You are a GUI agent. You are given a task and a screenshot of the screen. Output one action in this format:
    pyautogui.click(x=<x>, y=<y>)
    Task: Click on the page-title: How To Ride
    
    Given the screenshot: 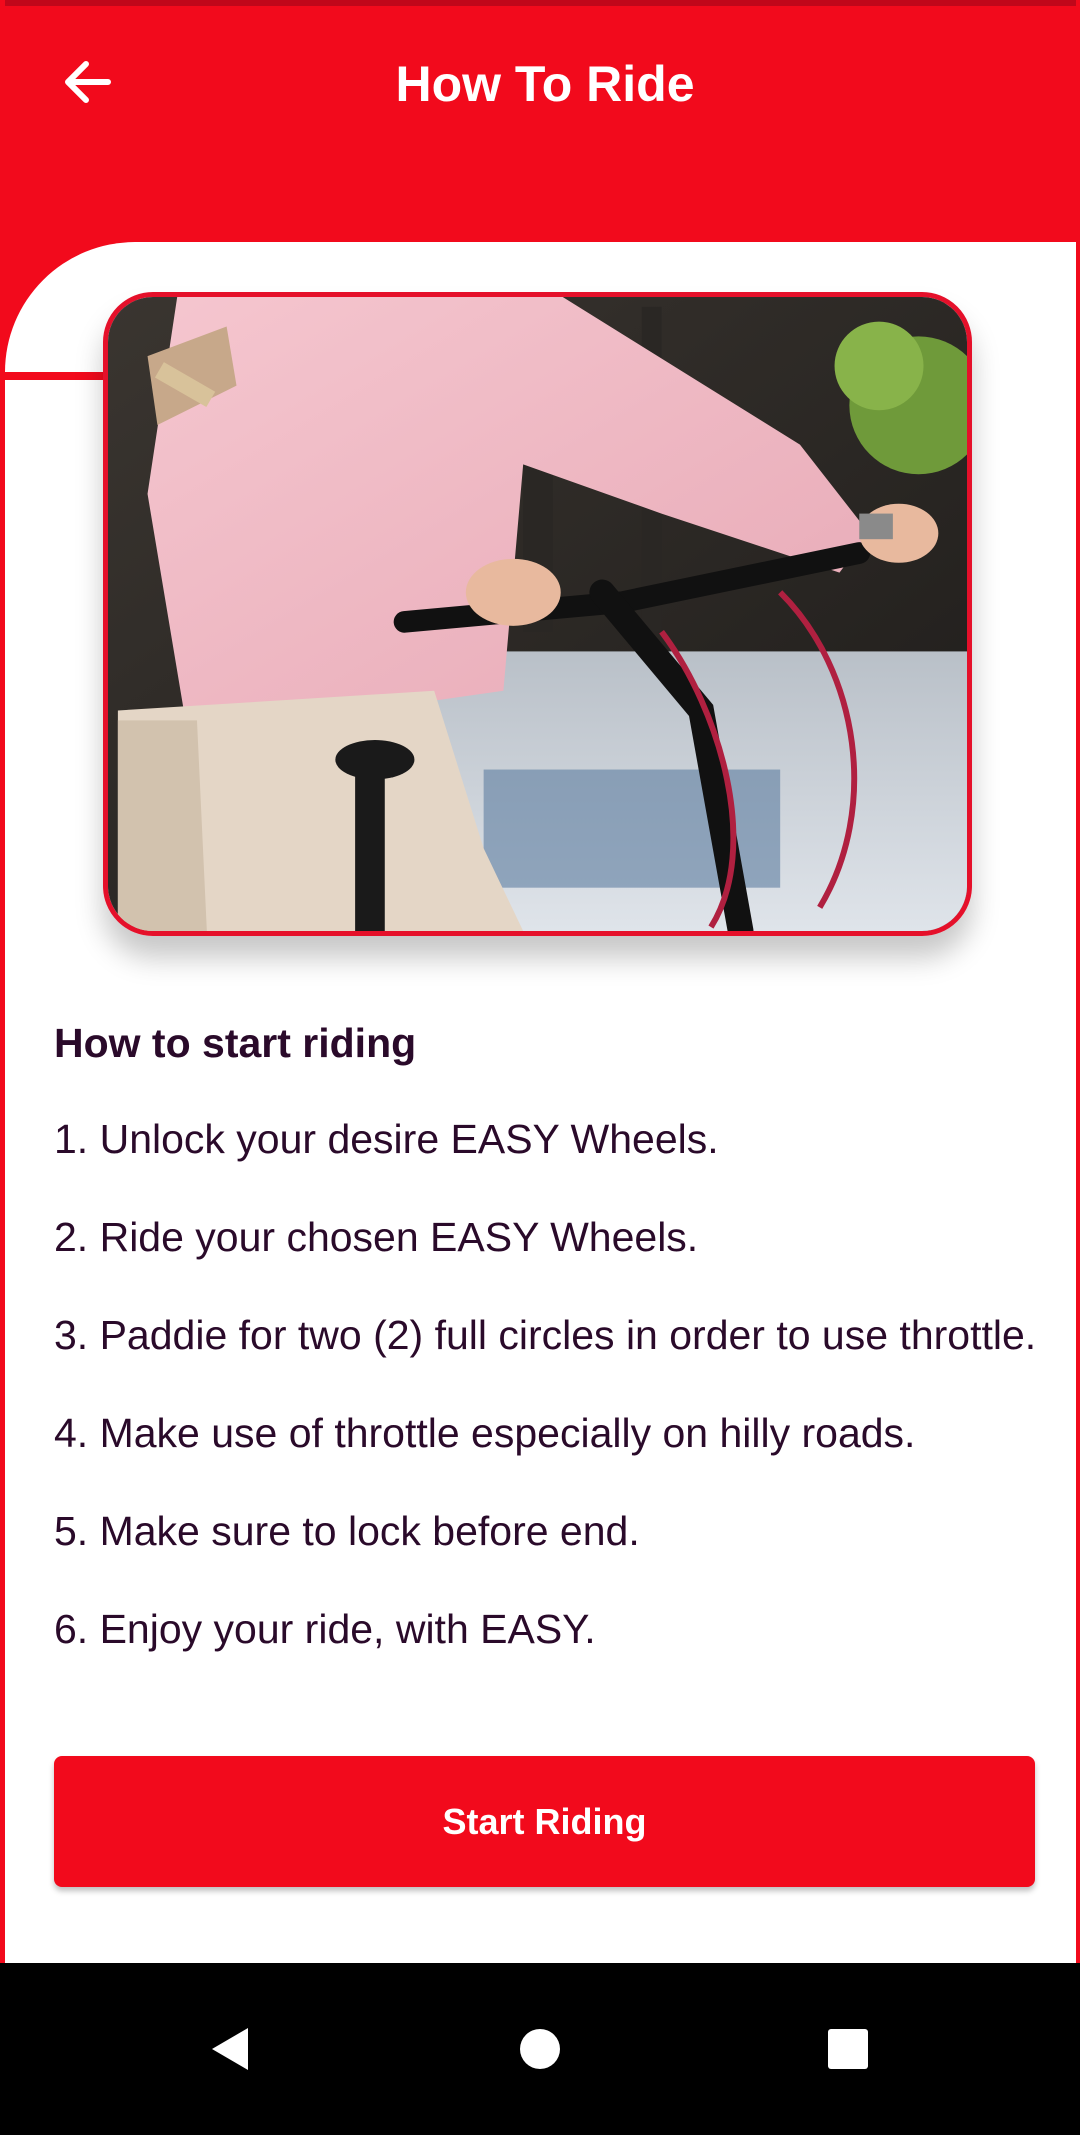 What is the action you would take?
    pyautogui.click(x=545, y=84)
    